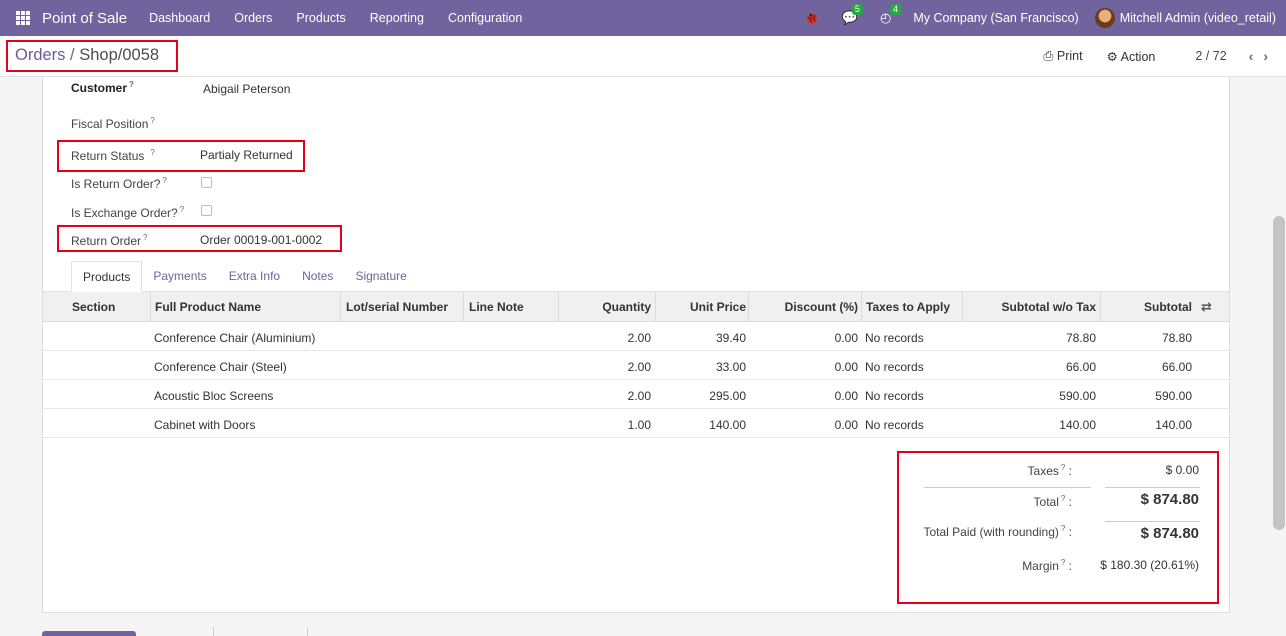 Image resolution: width=1286 pixels, height=636 pixels. I want to click on return-status-label: Return Status?, so click(113, 155).